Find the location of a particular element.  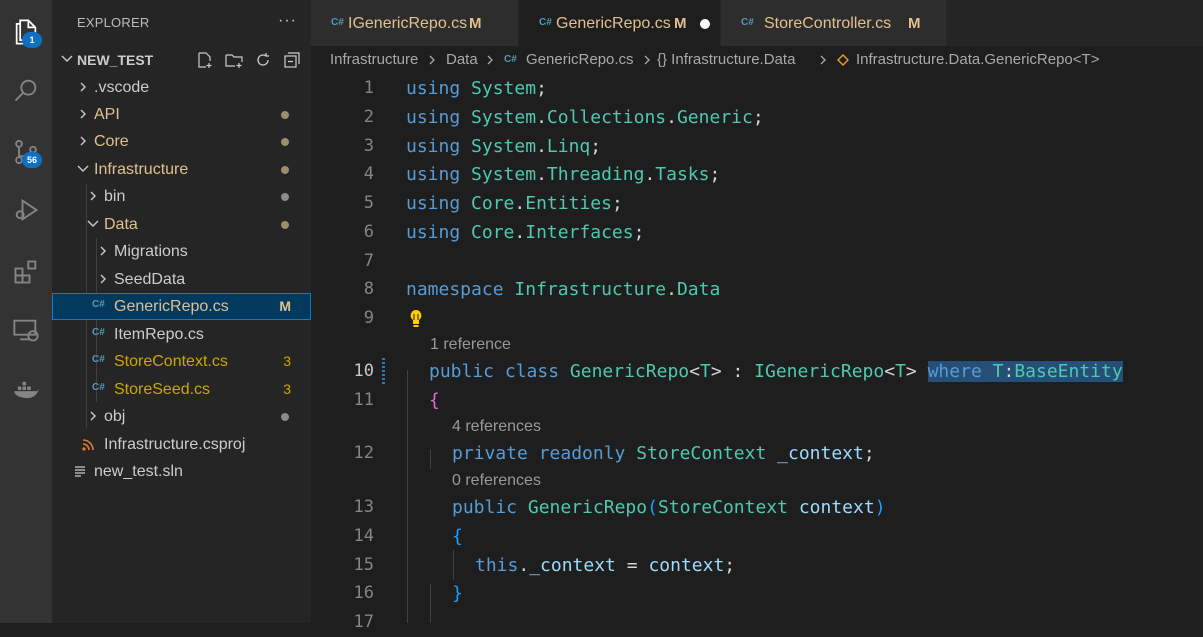

run-debug-button is located at coordinates (26, 210).